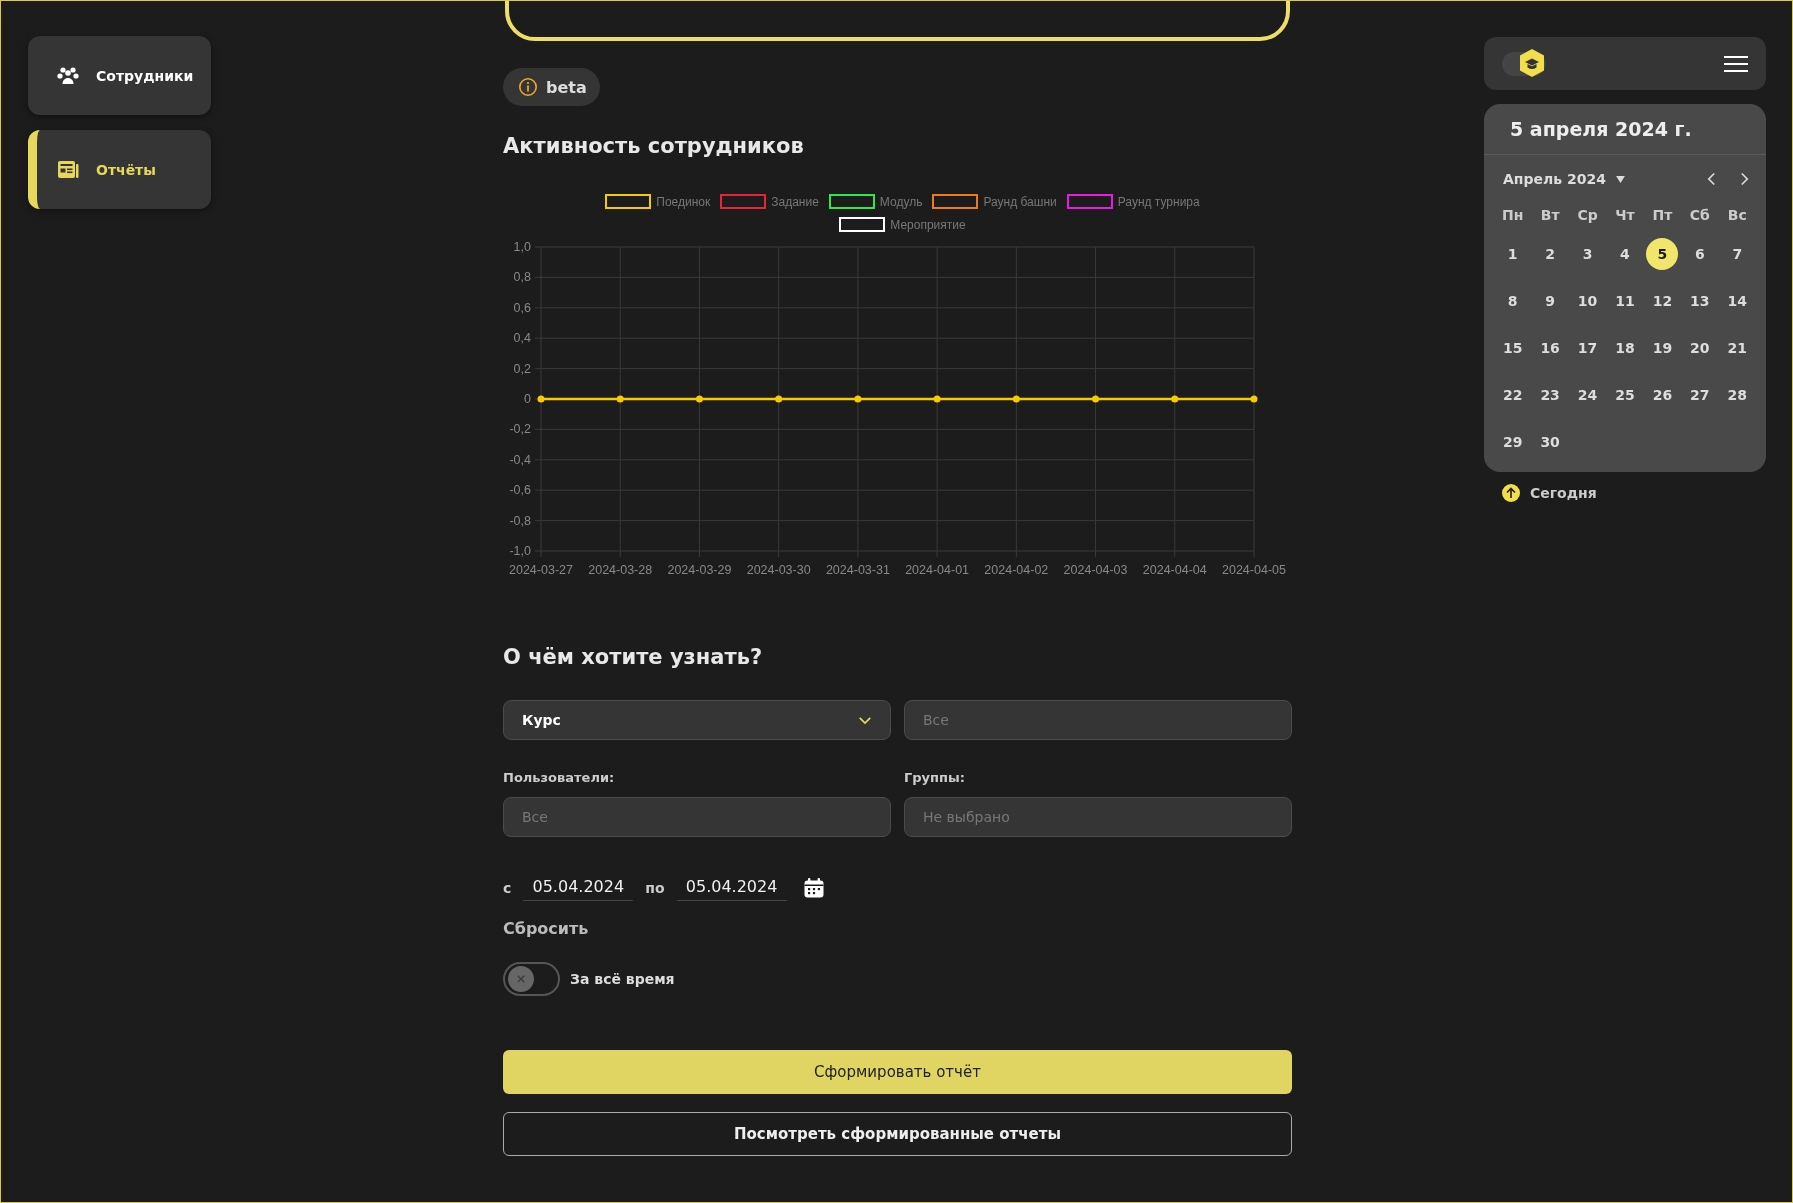  What do you see at coordinates (520, 459) in the screenshot?
I see `y-tick-label: -0,4` at bounding box center [520, 459].